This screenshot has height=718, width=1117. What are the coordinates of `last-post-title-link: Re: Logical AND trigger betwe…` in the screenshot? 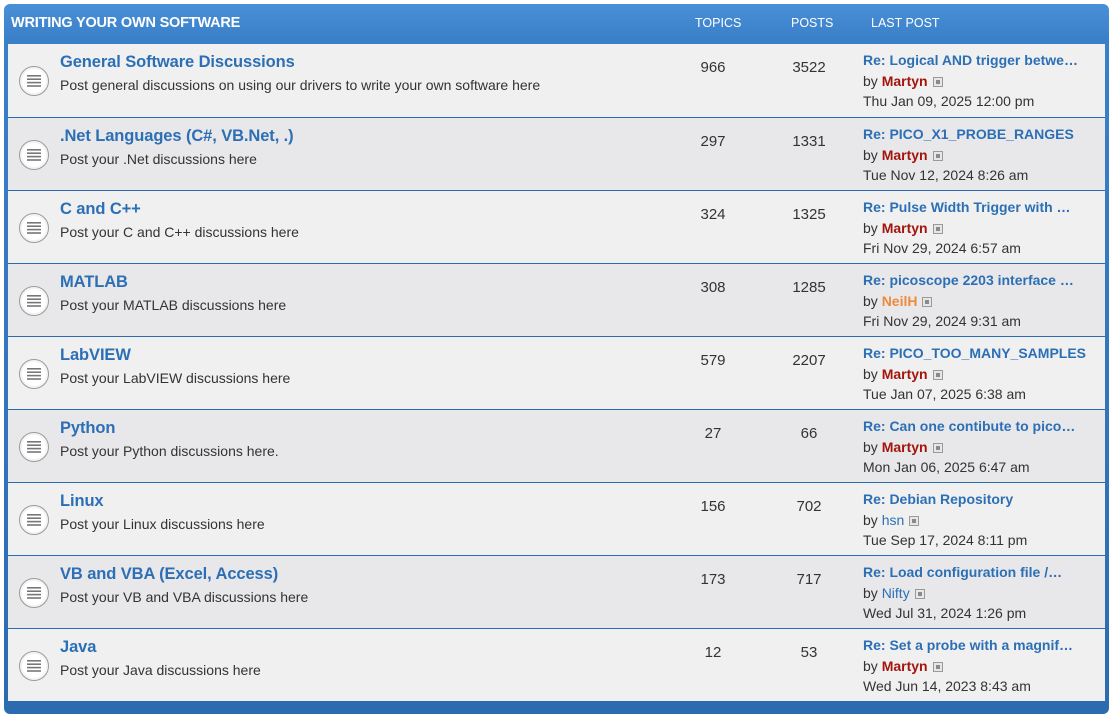 It's located at (980, 60).